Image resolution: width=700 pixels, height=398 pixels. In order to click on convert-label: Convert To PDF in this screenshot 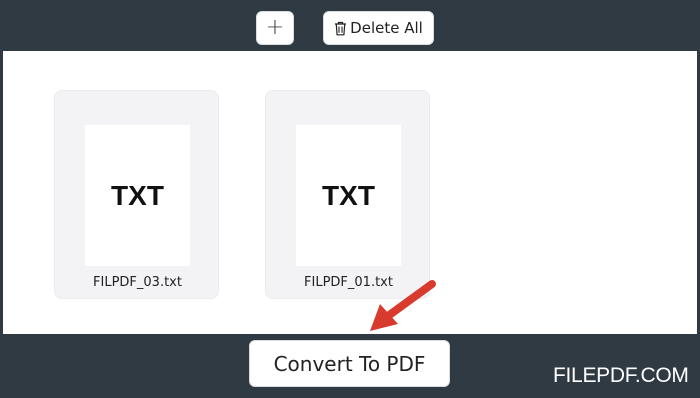, I will do `click(349, 363)`.